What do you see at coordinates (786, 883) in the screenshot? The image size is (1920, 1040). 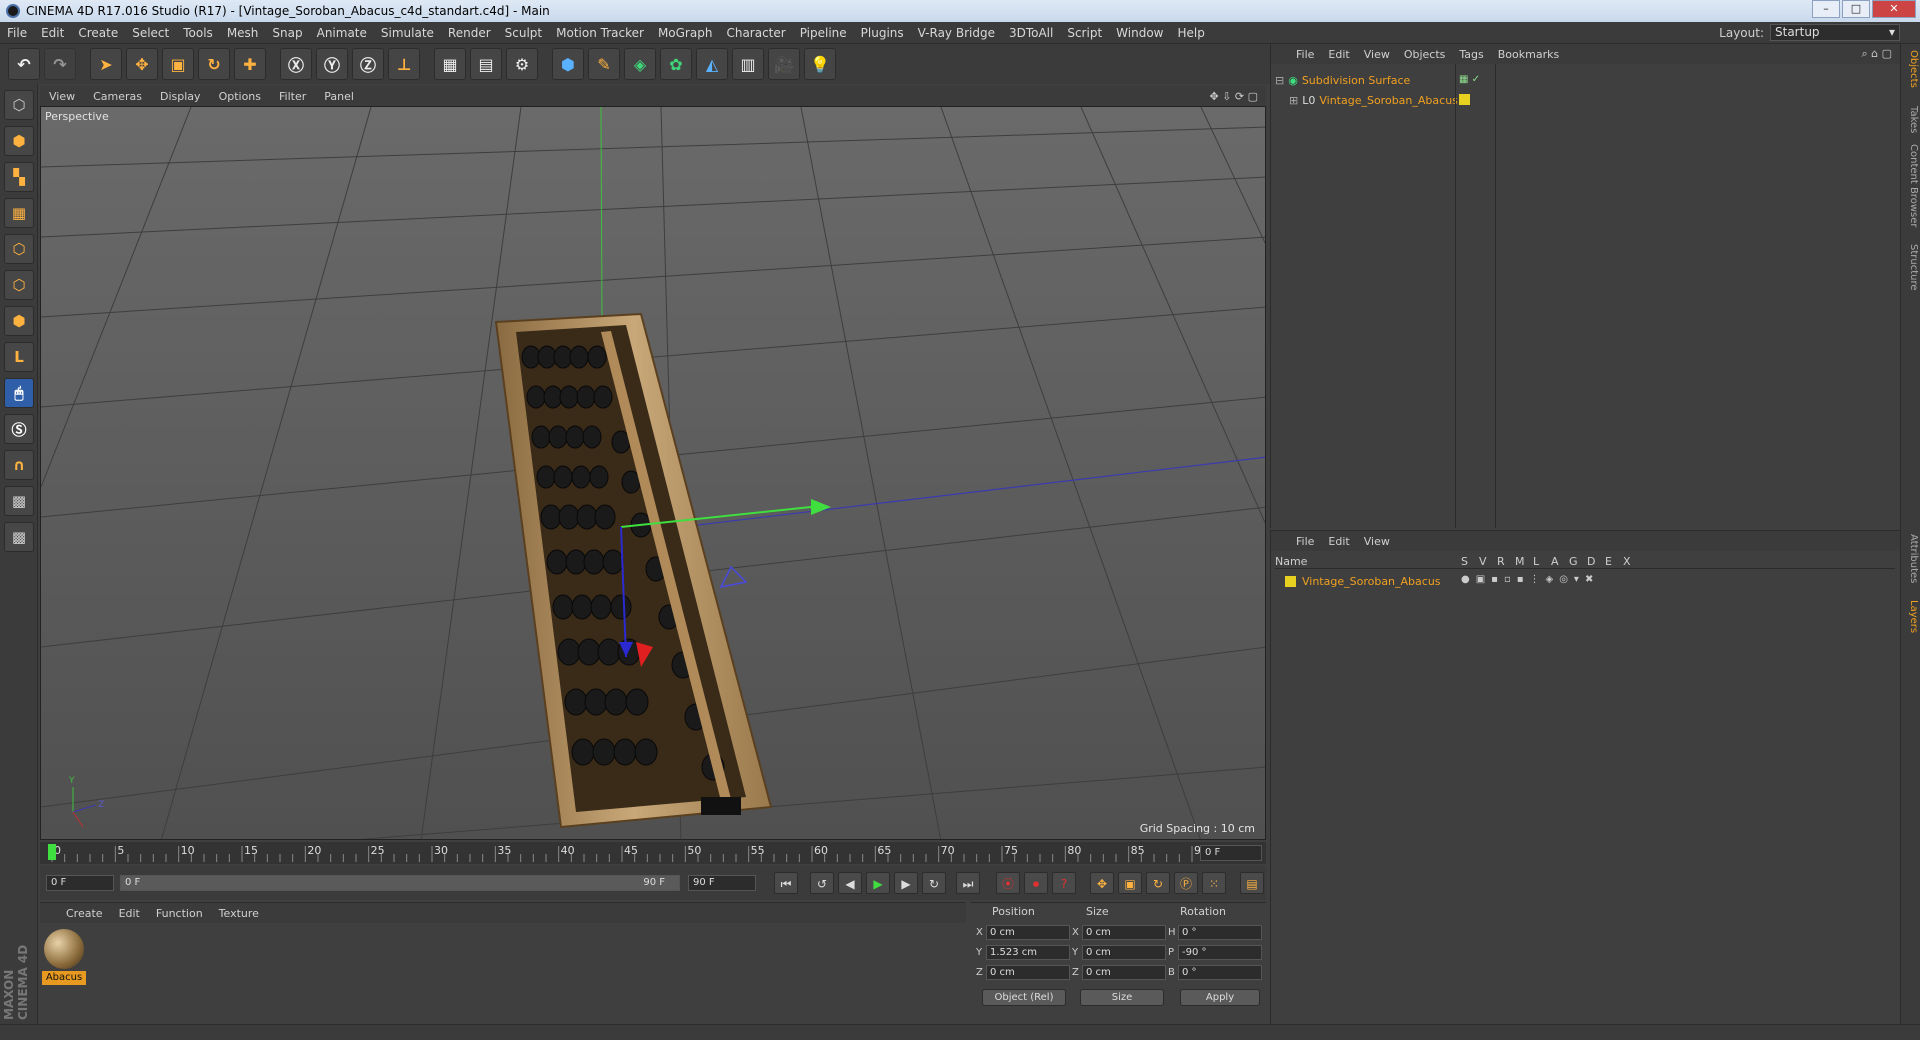 I see `go-to-start-icon: ⏮` at bounding box center [786, 883].